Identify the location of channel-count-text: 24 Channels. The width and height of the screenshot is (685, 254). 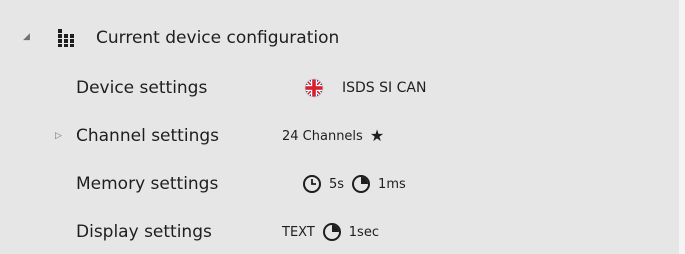
(322, 136).